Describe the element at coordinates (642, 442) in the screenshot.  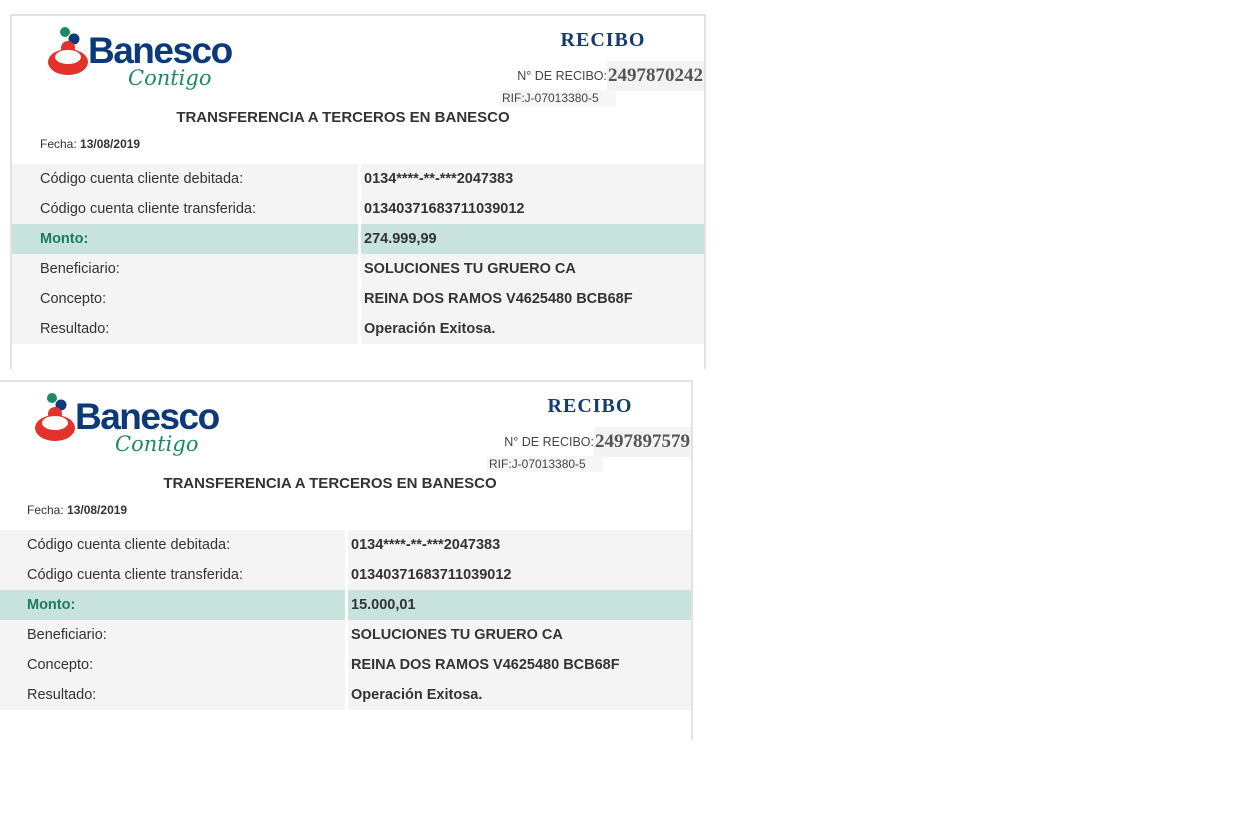
I see `receipt-number: 2497897579` at that location.